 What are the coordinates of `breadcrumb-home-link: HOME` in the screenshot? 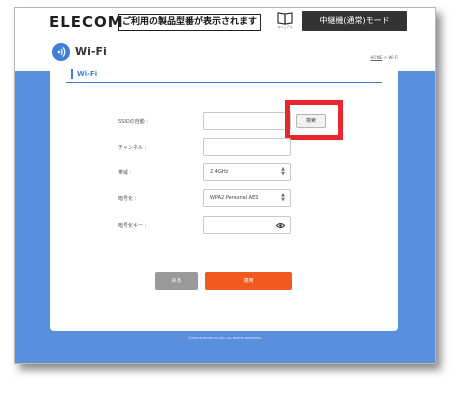 It's located at (376, 57).